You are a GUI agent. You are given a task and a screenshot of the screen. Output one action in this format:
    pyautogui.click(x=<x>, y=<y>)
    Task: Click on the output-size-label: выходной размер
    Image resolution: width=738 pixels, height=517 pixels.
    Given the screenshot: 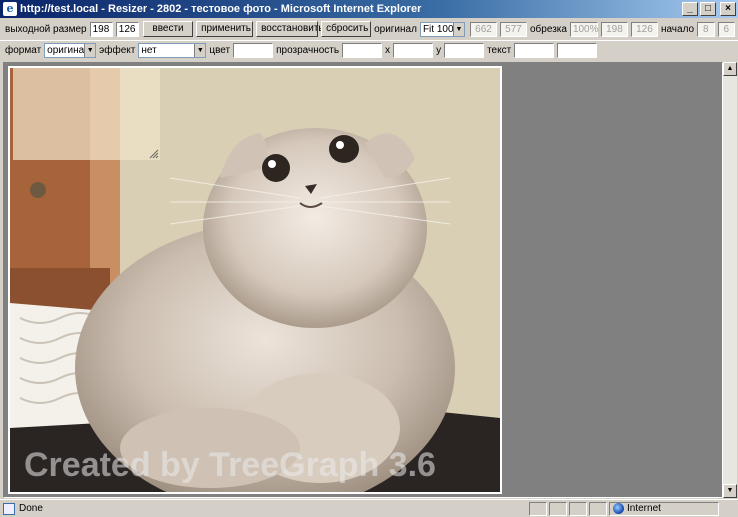 What is the action you would take?
    pyautogui.click(x=46, y=29)
    